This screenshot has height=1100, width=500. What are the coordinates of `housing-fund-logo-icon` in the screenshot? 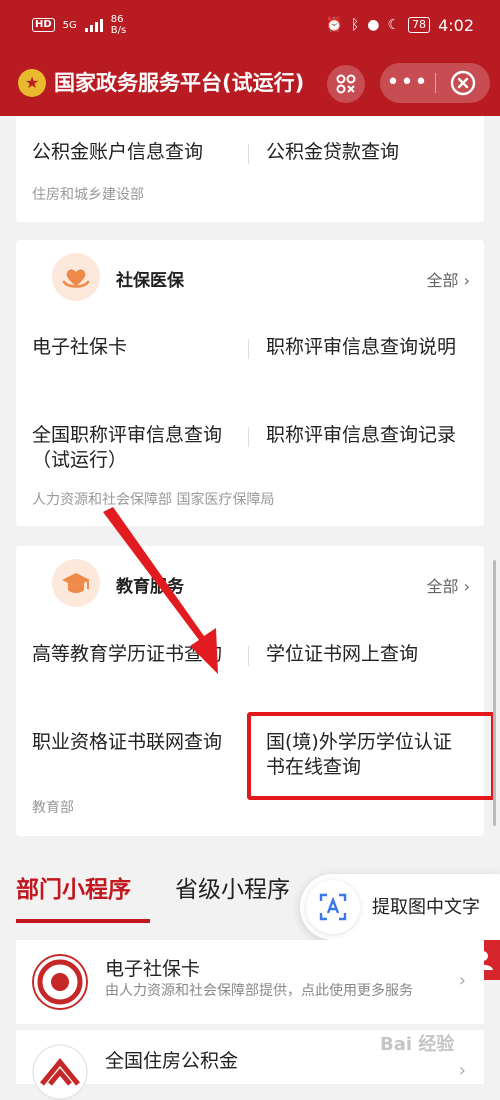 It's located at (60, 1072).